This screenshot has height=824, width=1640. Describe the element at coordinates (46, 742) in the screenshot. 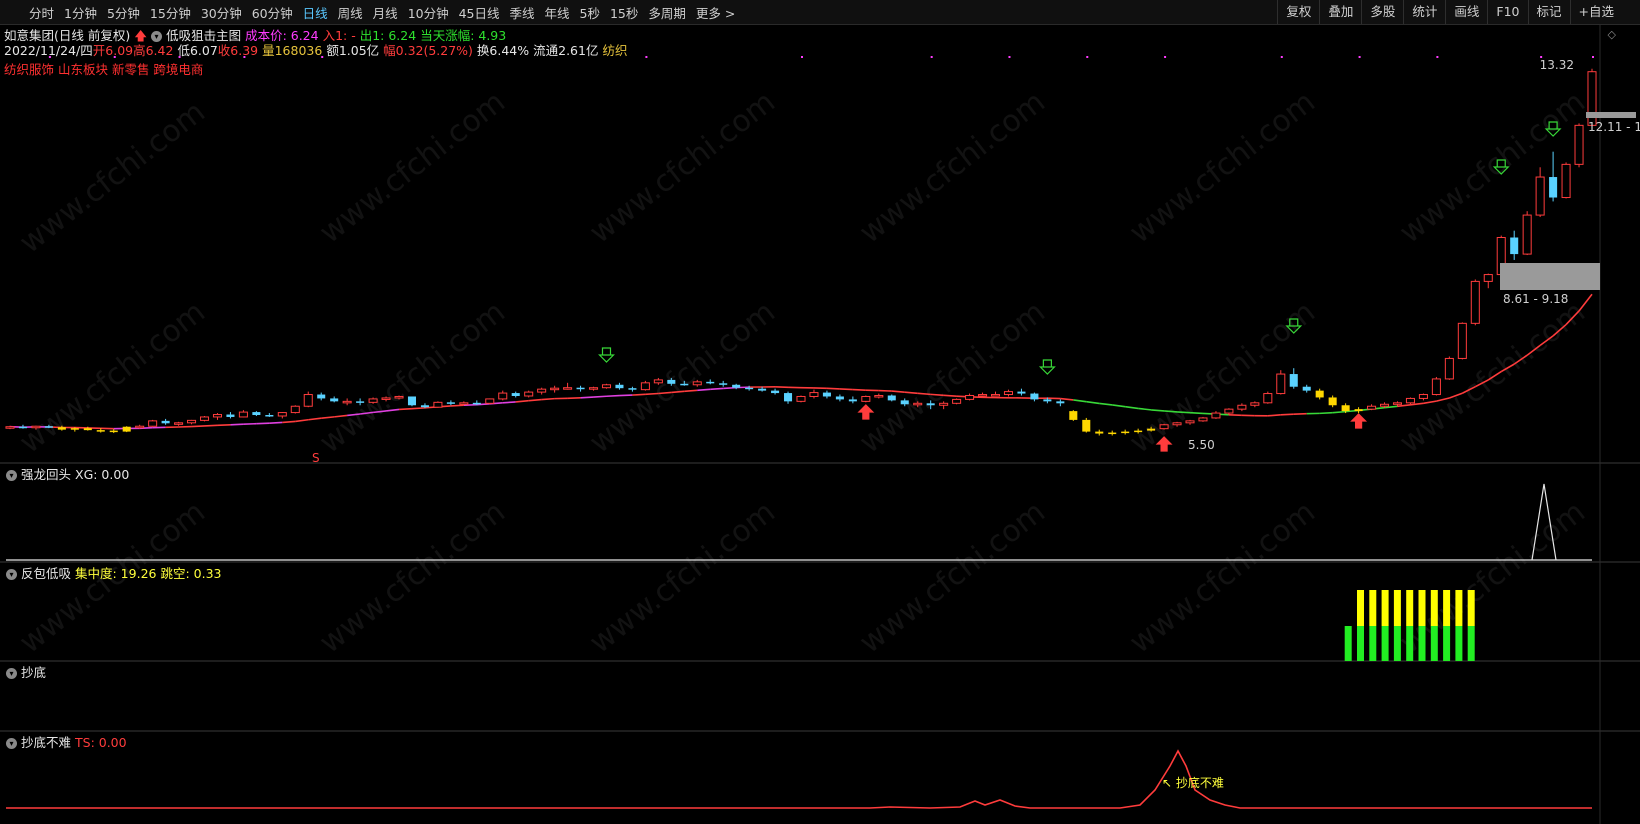

I see `panel-4-name: 抄底不难` at that location.